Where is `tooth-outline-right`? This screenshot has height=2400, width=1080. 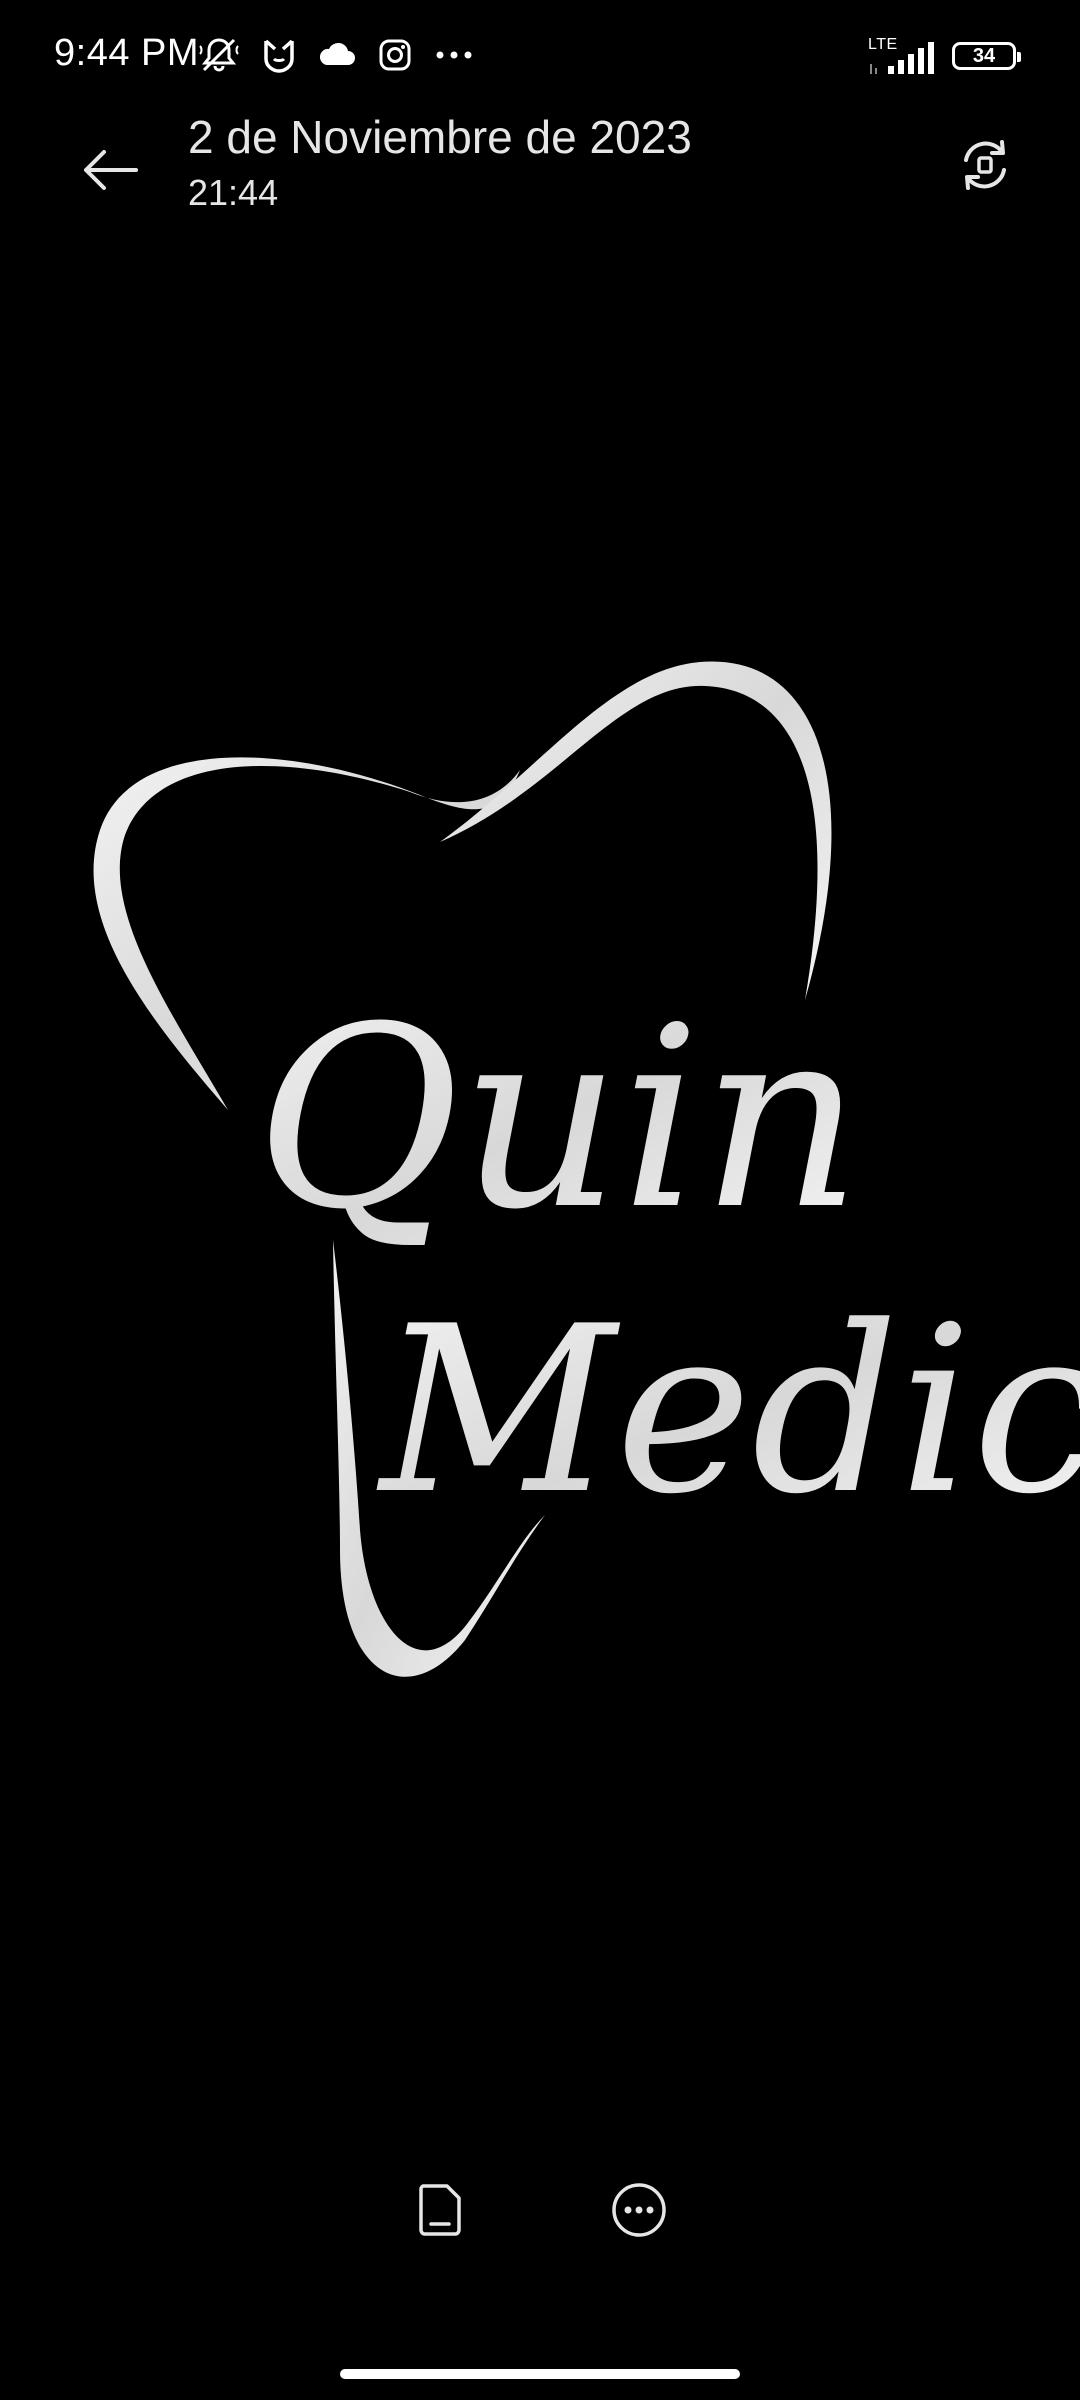 tooth-outline-right is located at coordinates (636, 830).